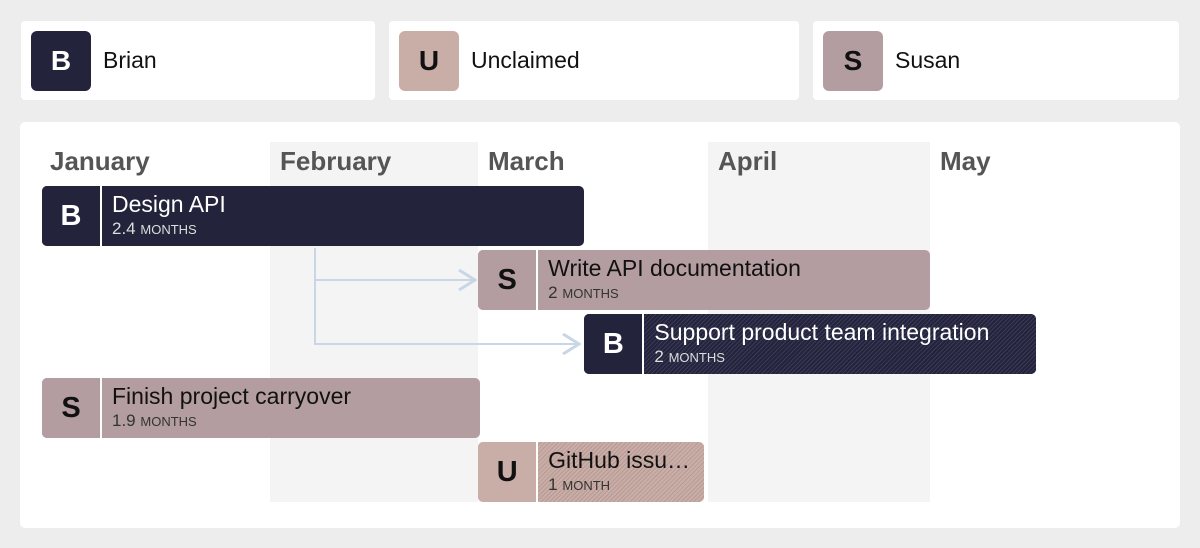 Image resolution: width=1200 pixels, height=548 pixels. Describe the element at coordinates (525, 60) in the screenshot. I see `legend-name: Unclaimed` at that location.